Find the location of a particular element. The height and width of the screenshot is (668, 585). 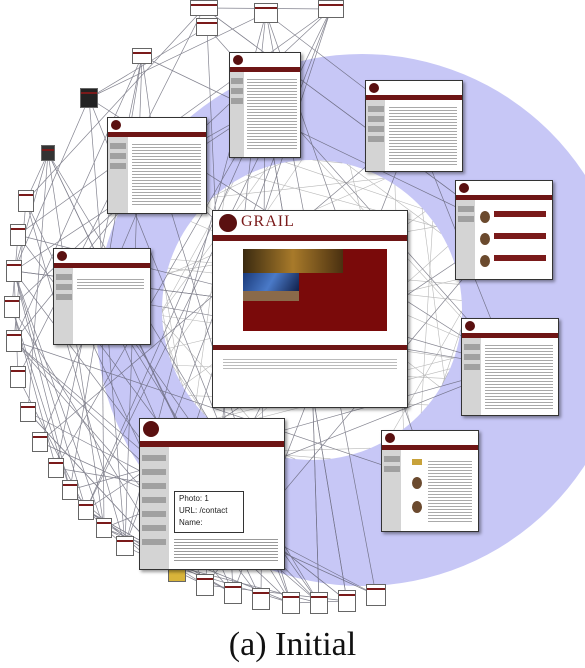

figure-caption: (a) Initial is located at coordinates (292, 644).